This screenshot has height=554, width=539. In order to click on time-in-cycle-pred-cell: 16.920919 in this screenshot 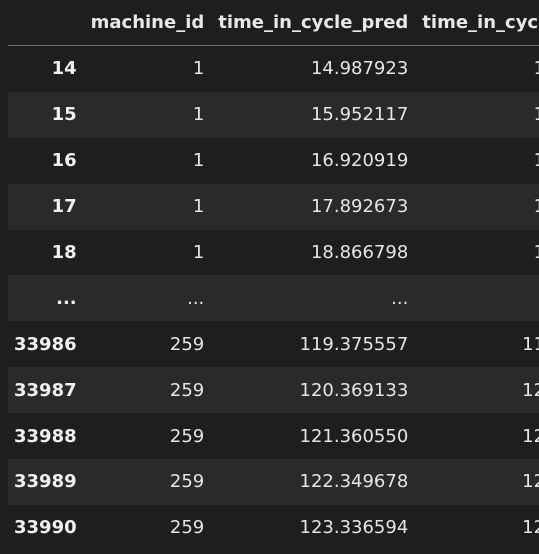, I will do `click(314, 160)`.